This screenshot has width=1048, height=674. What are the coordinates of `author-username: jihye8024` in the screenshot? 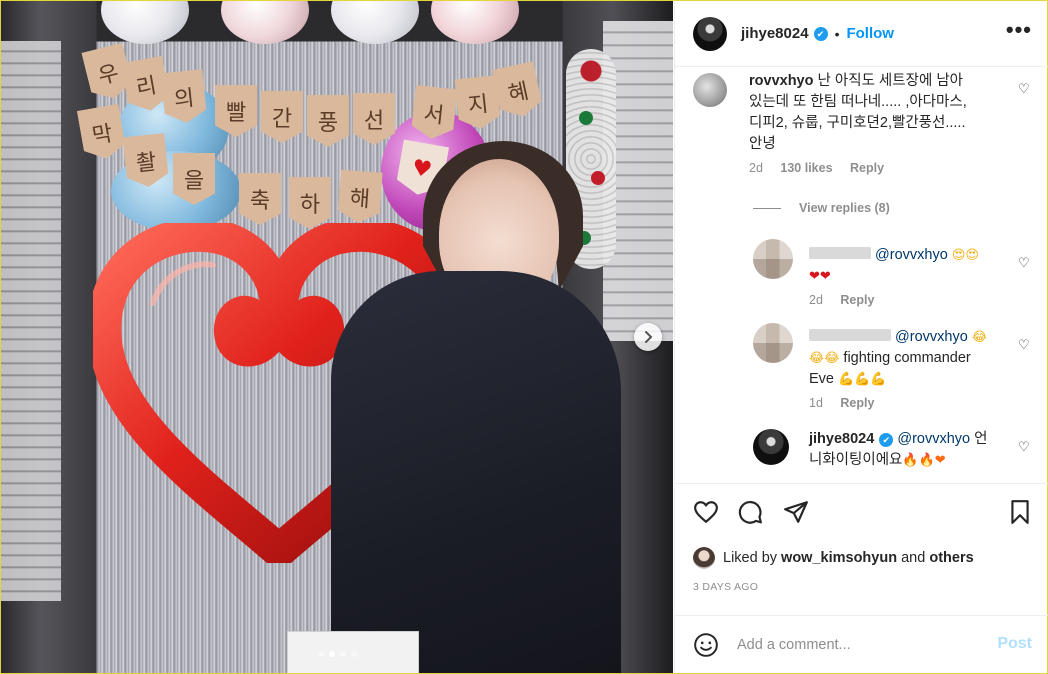 It's located at (775, 33).